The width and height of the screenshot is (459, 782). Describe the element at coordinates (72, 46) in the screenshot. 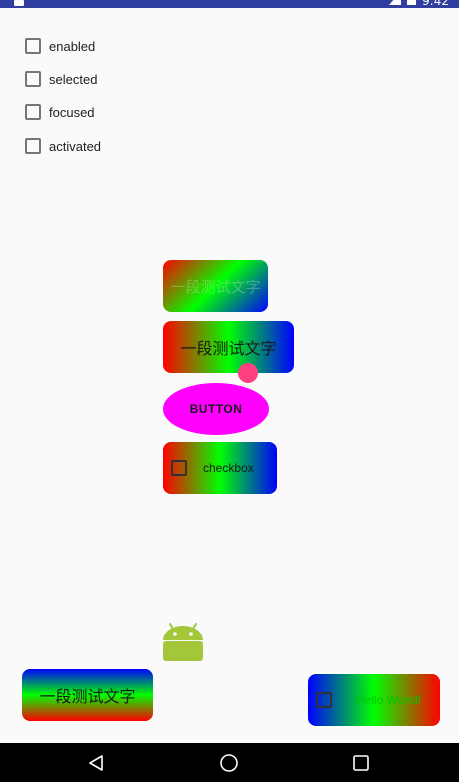

I see `checkbox-label: enabled` at that location.